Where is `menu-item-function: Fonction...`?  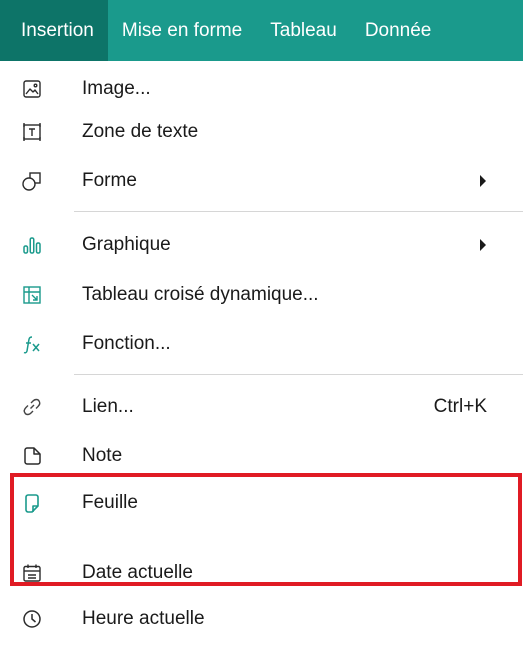 menu-item-function: Fonction... is located at coordinates (261, 344).